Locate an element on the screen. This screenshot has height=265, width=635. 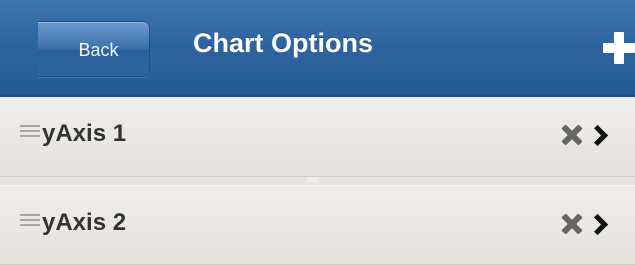
list-item-label: yAxis 2 is located at coordinates (84, 222).